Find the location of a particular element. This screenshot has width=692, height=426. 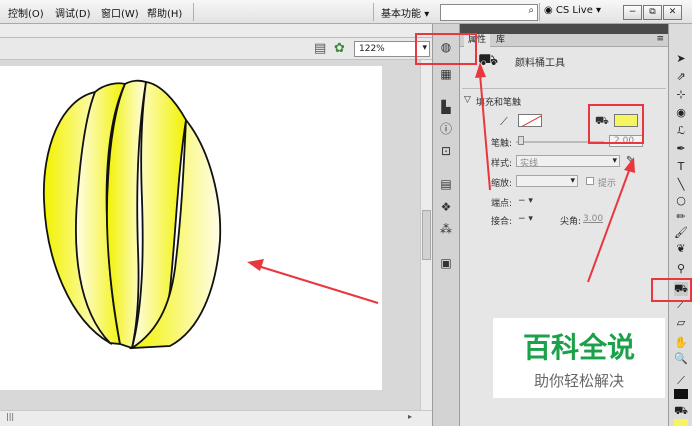

pen-icon: ✒ is located at coordinates (681, 149).